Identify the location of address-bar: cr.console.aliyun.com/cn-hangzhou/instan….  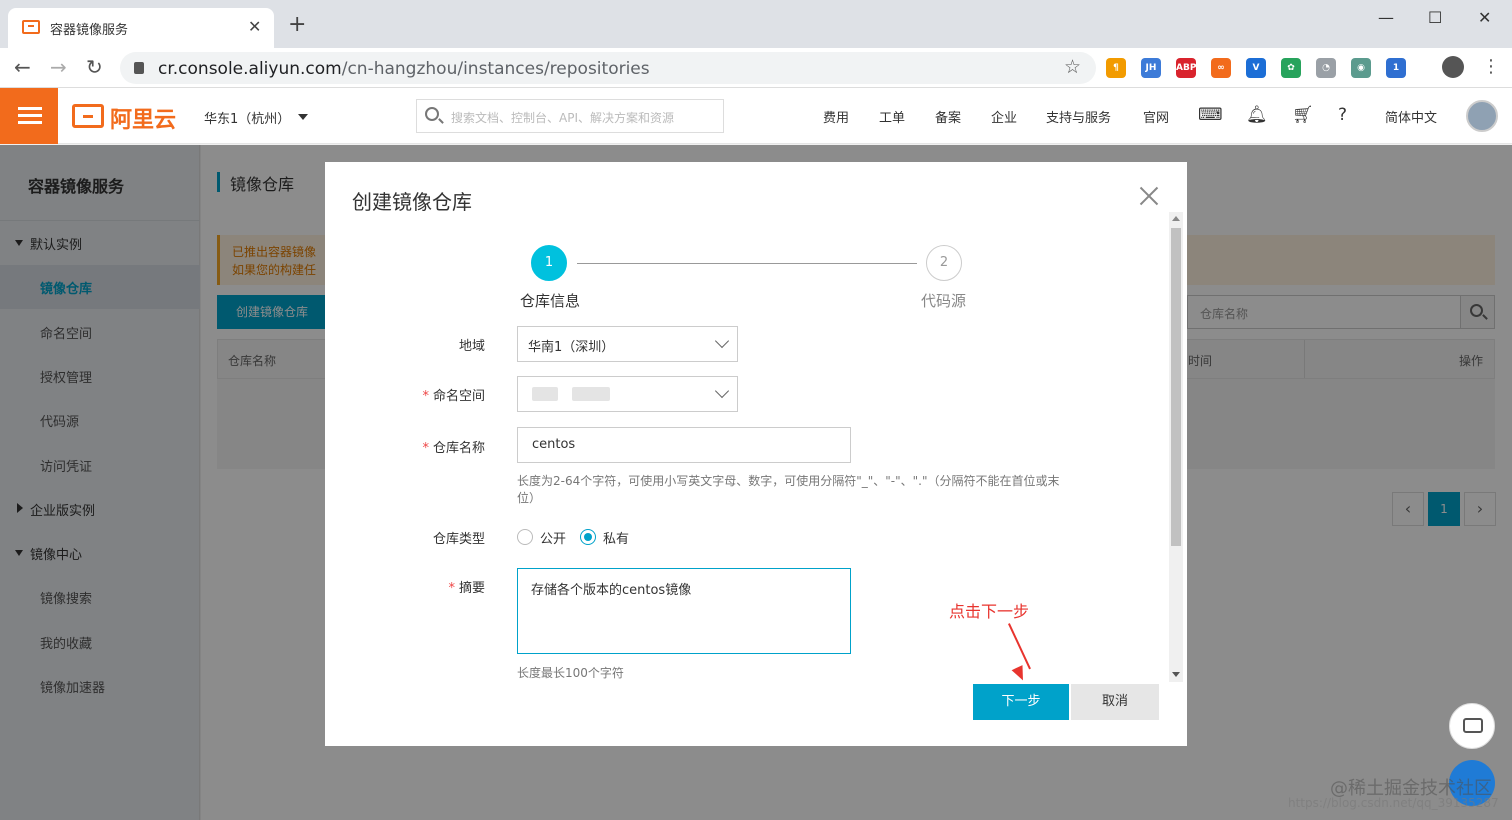
(608, 68).